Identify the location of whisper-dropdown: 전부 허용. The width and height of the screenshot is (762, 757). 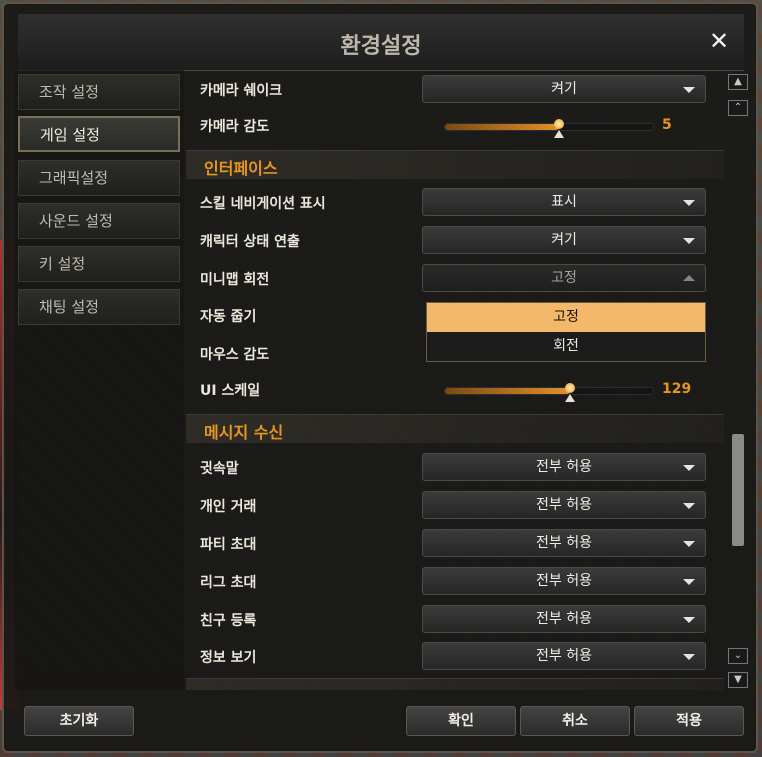
(564, 467).